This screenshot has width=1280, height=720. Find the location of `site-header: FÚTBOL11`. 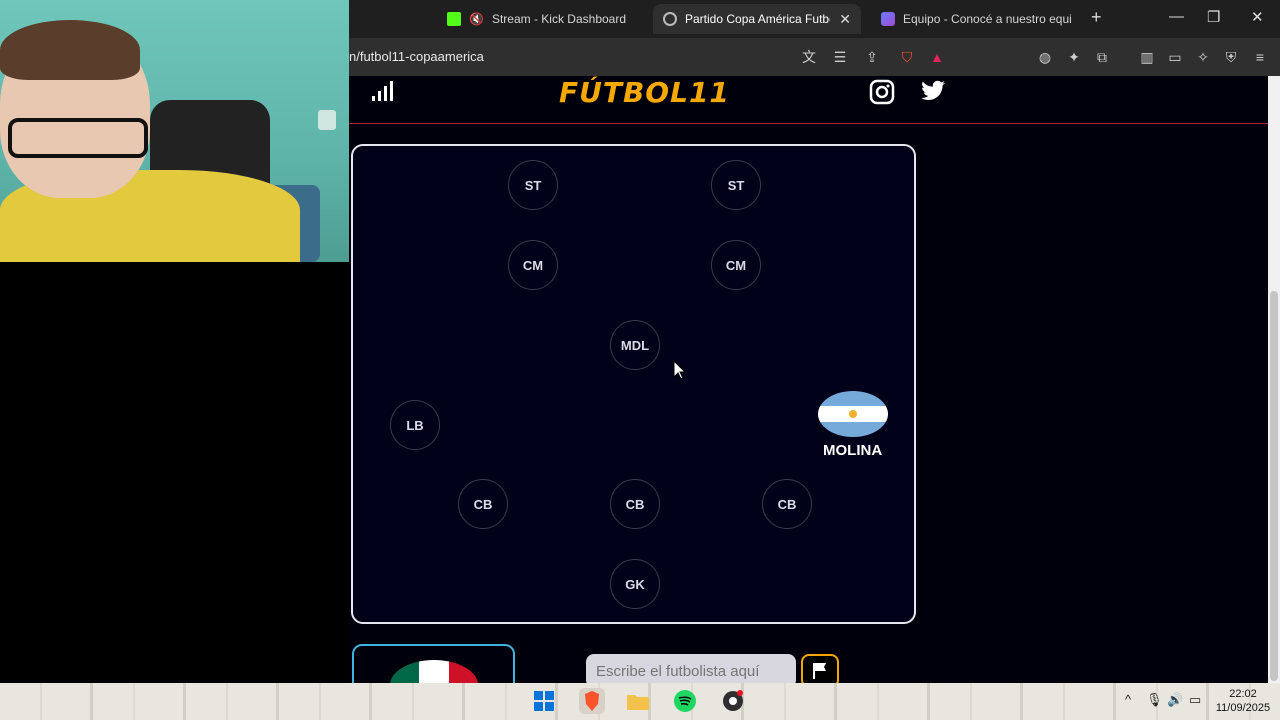

site-header: FÚTBOL11 is located at coordinates (808, 100).